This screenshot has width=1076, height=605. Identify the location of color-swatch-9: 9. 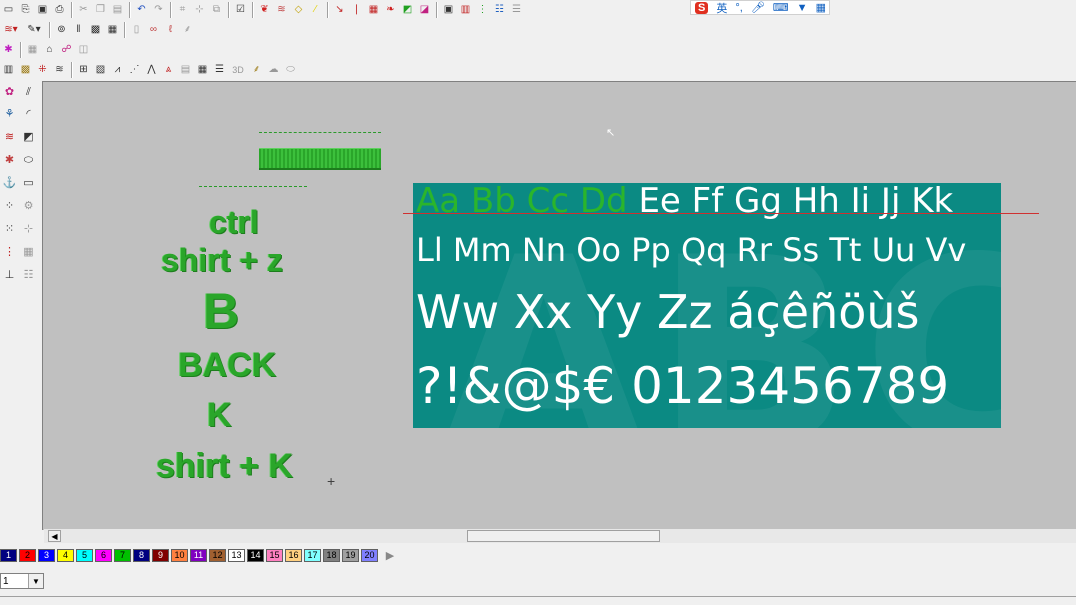
(160, 555).